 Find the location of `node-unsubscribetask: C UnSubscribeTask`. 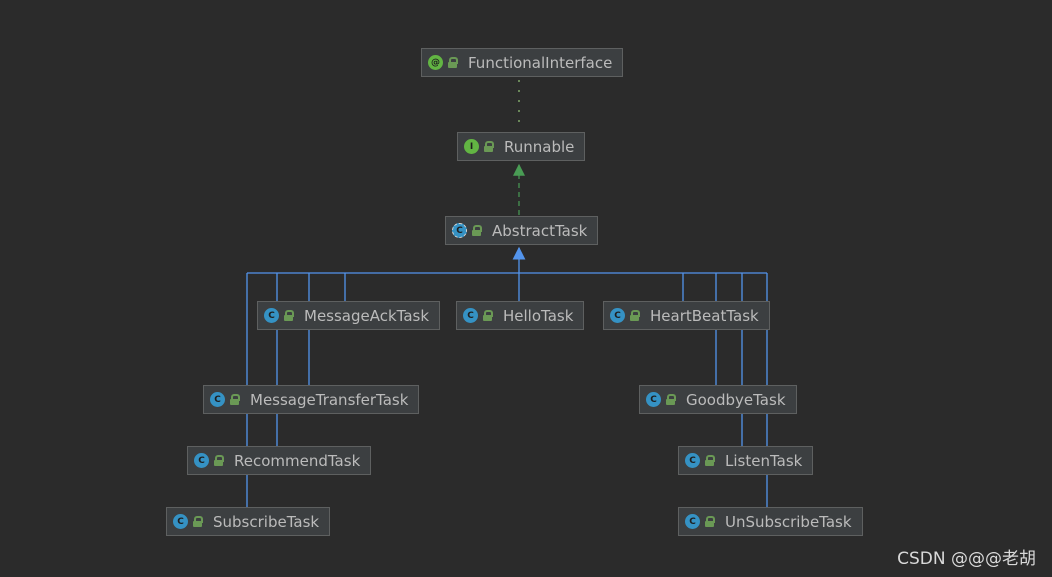

node-unsubscribetask: C UnSubscribeTask is located at coordinates (770, 521).